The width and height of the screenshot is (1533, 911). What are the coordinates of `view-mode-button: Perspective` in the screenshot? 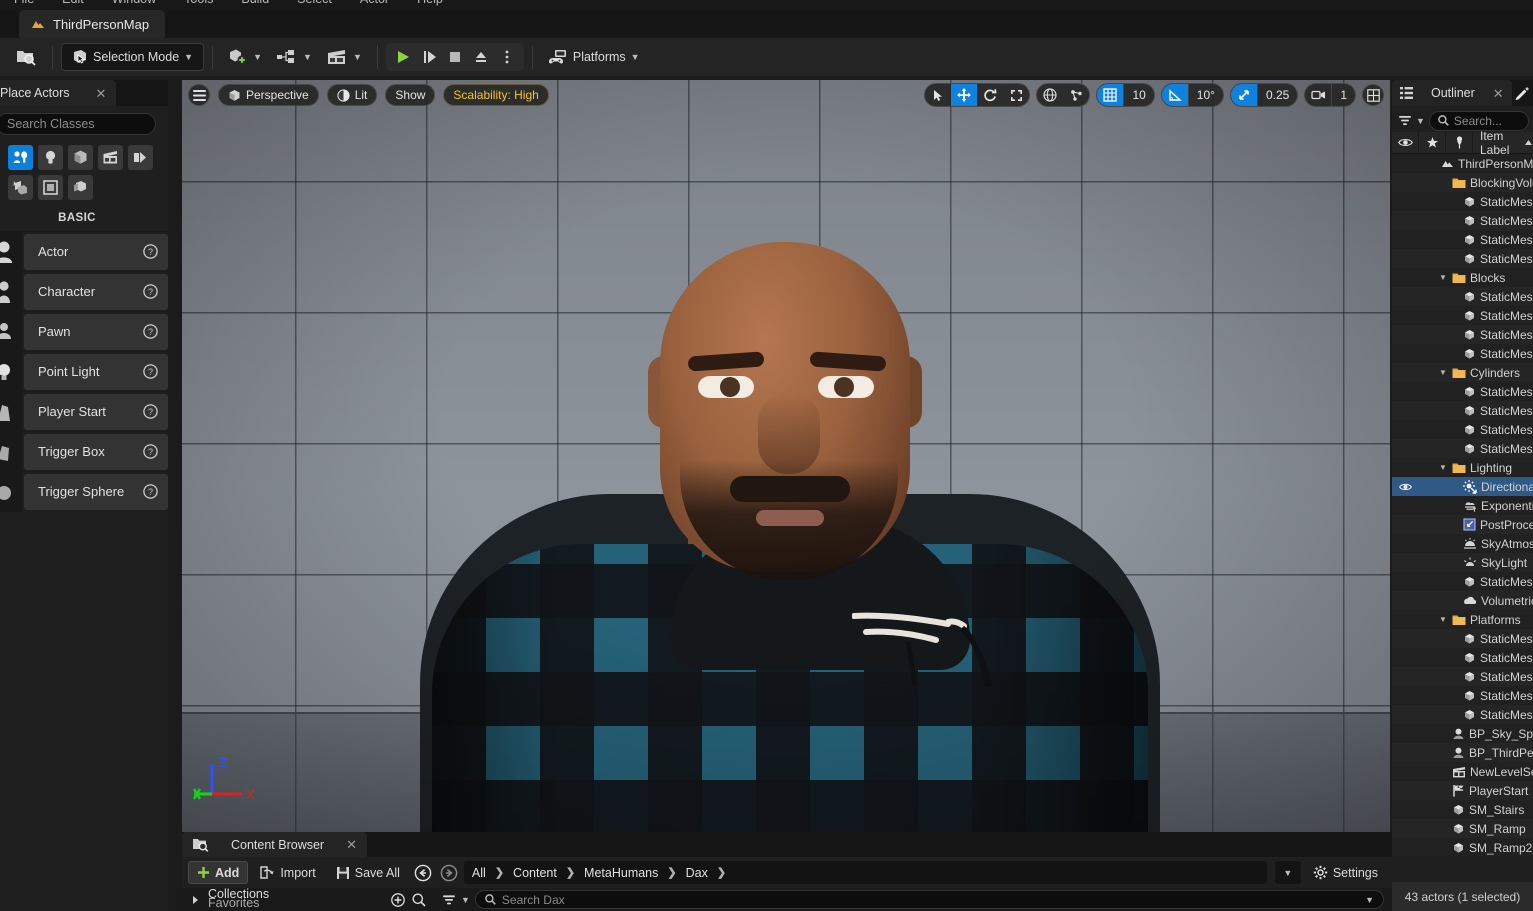 It's located at (268, 95).